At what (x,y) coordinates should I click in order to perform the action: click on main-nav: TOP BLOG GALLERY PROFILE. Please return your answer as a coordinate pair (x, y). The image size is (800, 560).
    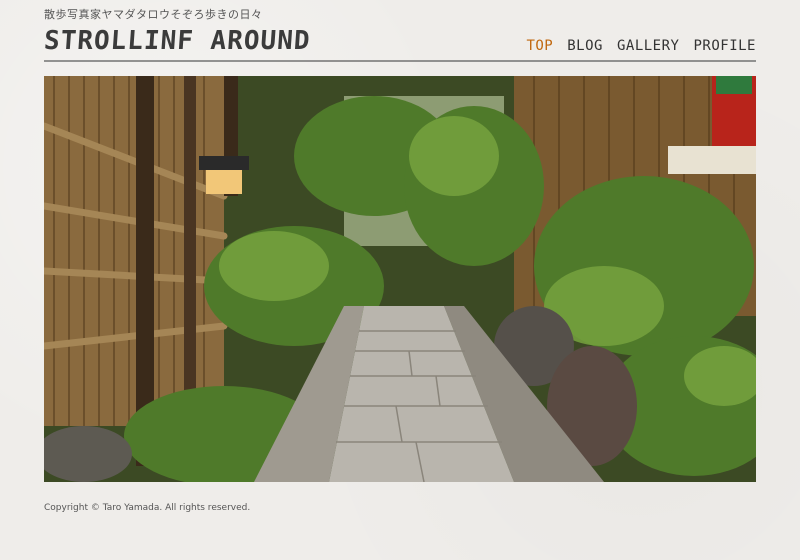
    Looking at the image, I should click on (641, 46).